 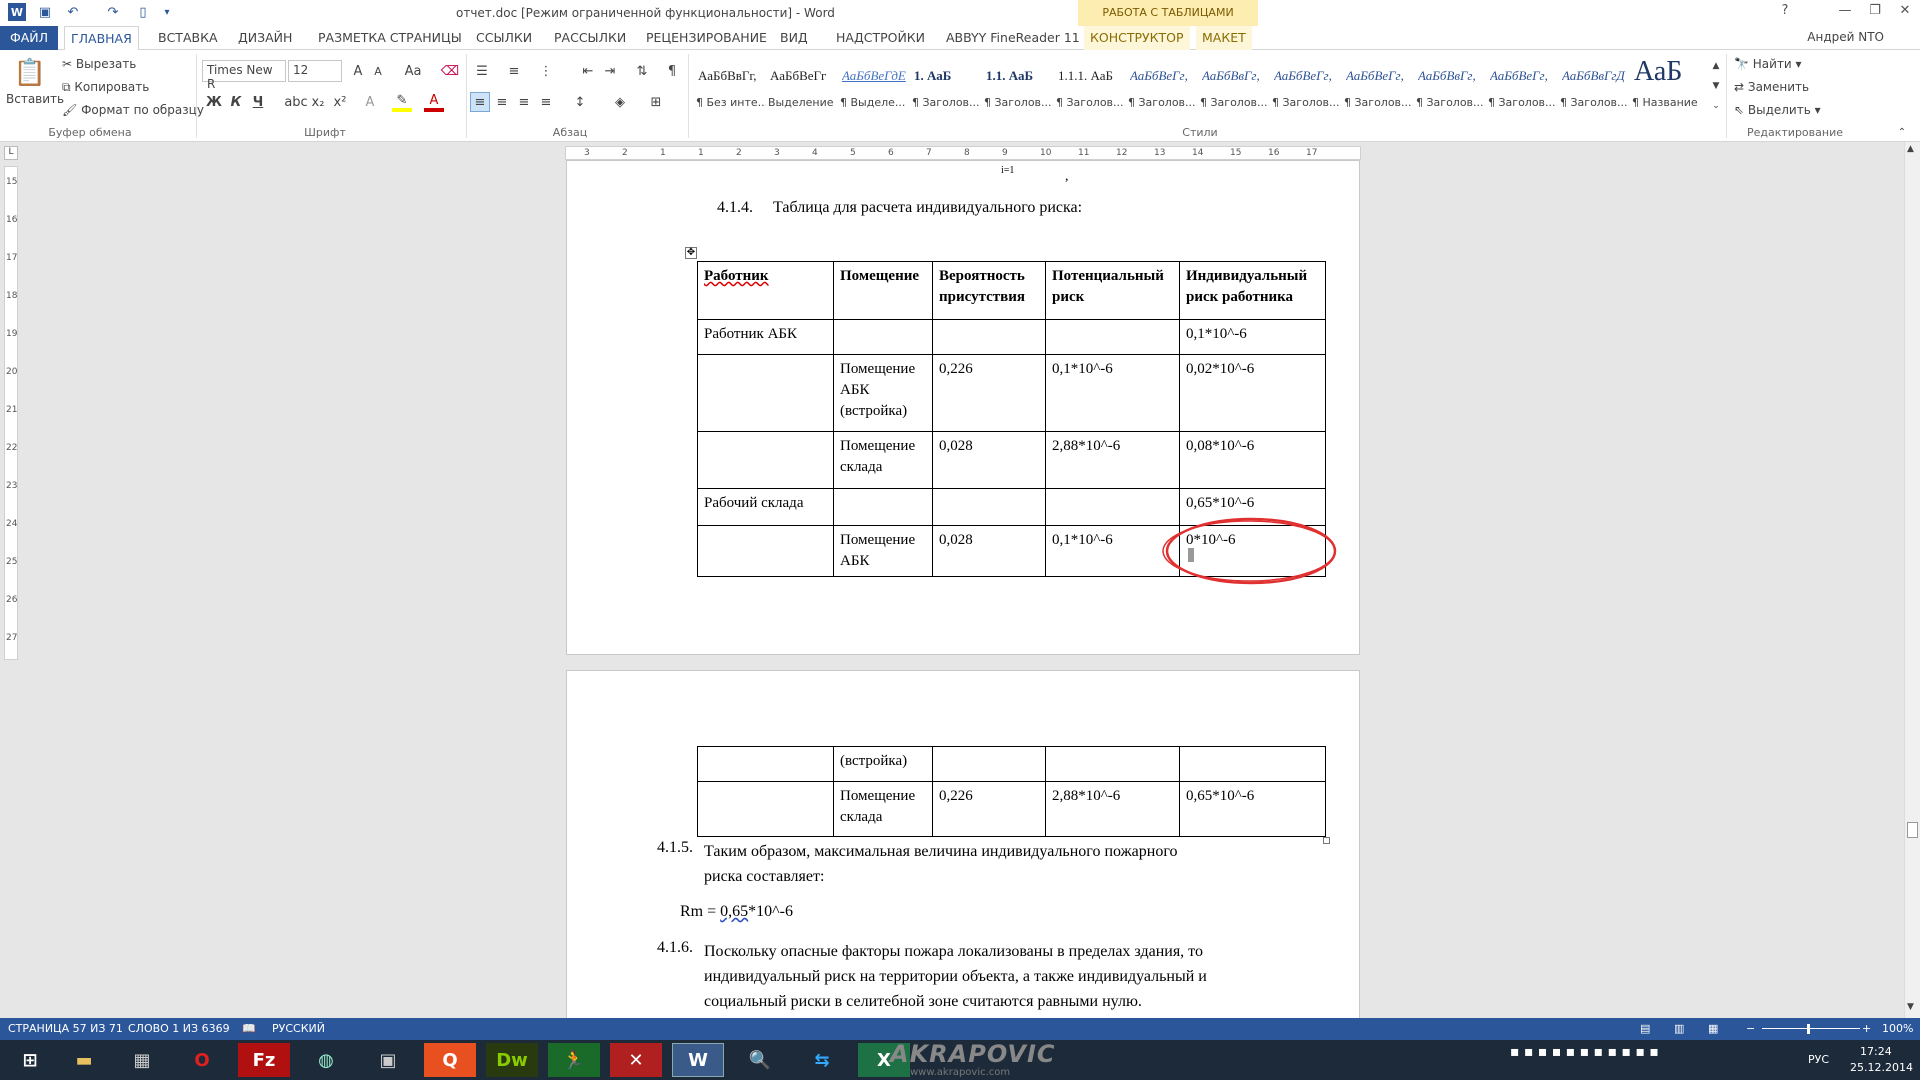 I want to click on show-marks-button: ¶, so click(x=672, y=71).